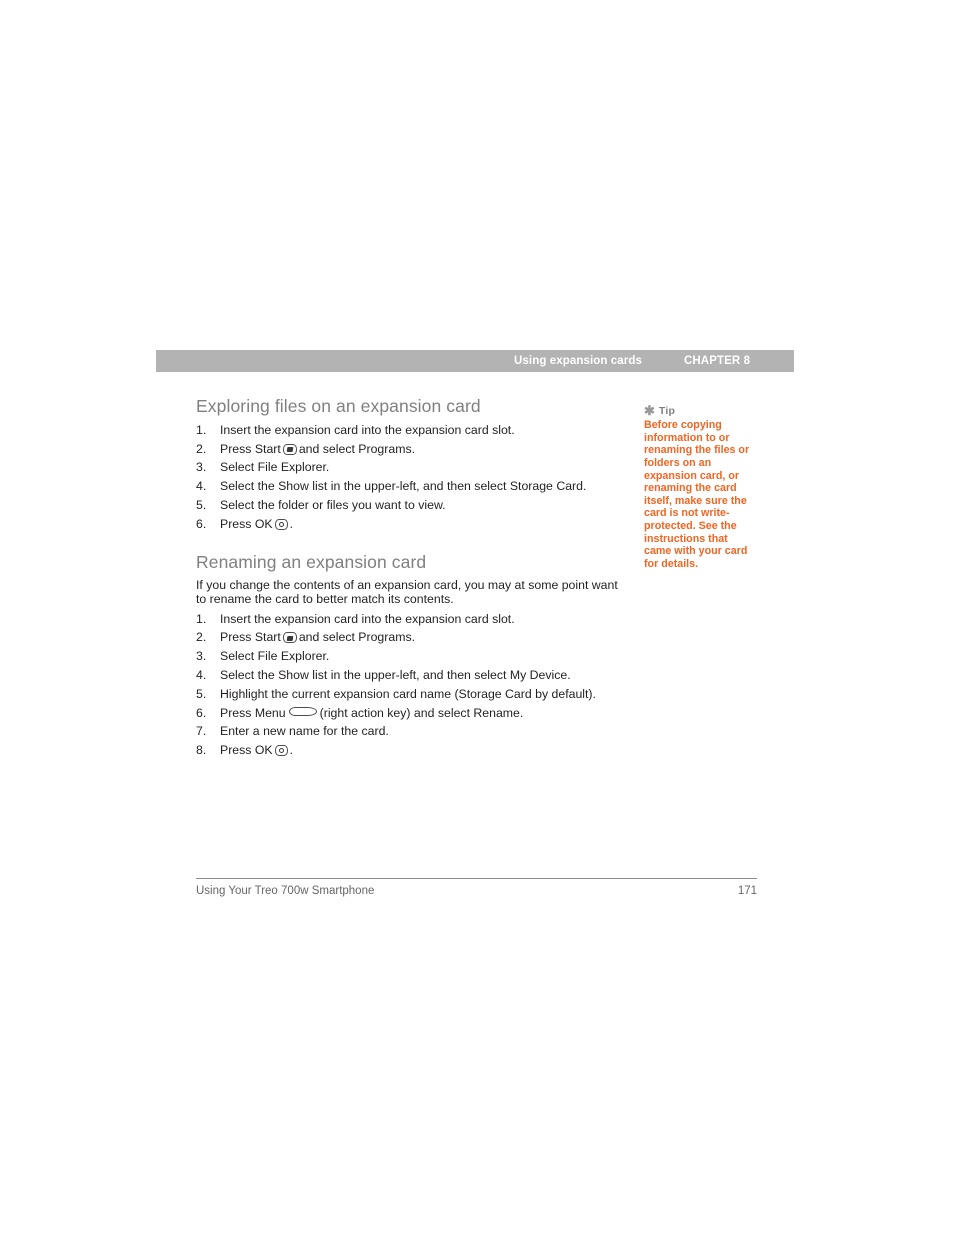  Describe the element at coordinates (476, 887) in the screenshot. I see `page-footer: Using Your Treo 700w Smartphone 171` at that location.